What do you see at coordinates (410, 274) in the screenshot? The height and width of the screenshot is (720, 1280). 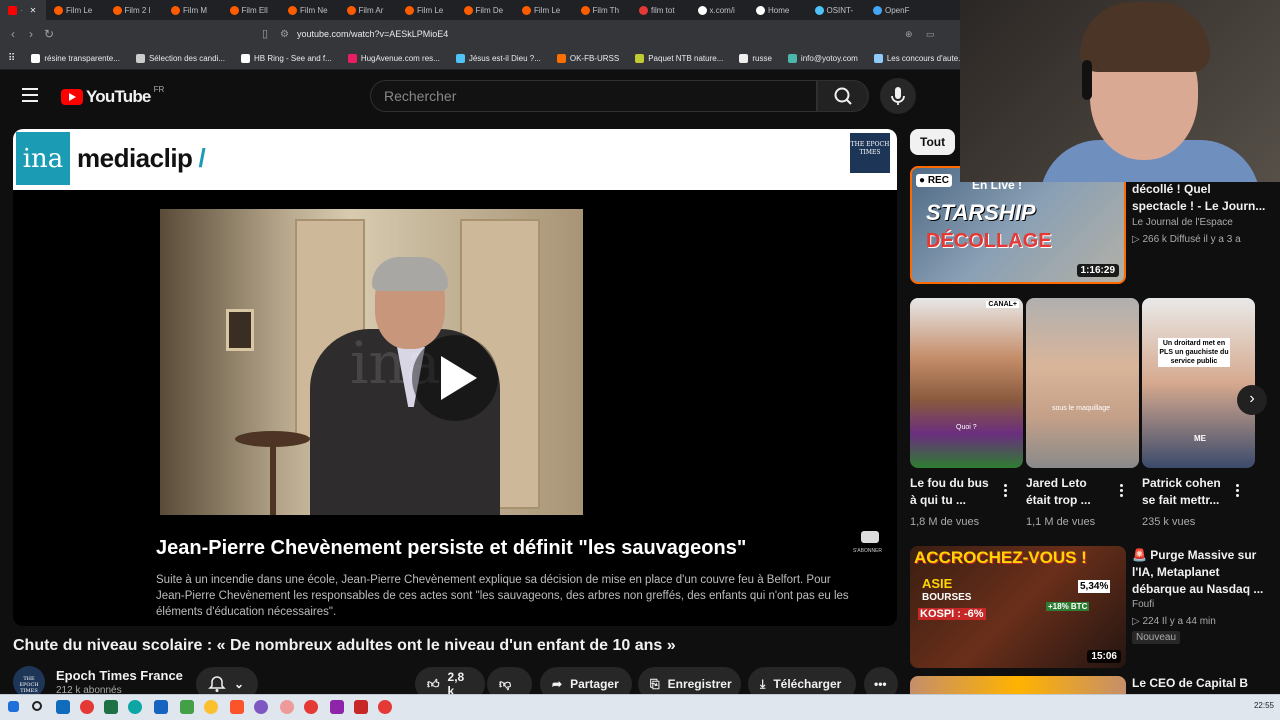 I see `speaker-hair` at bounding box center [410, 274].